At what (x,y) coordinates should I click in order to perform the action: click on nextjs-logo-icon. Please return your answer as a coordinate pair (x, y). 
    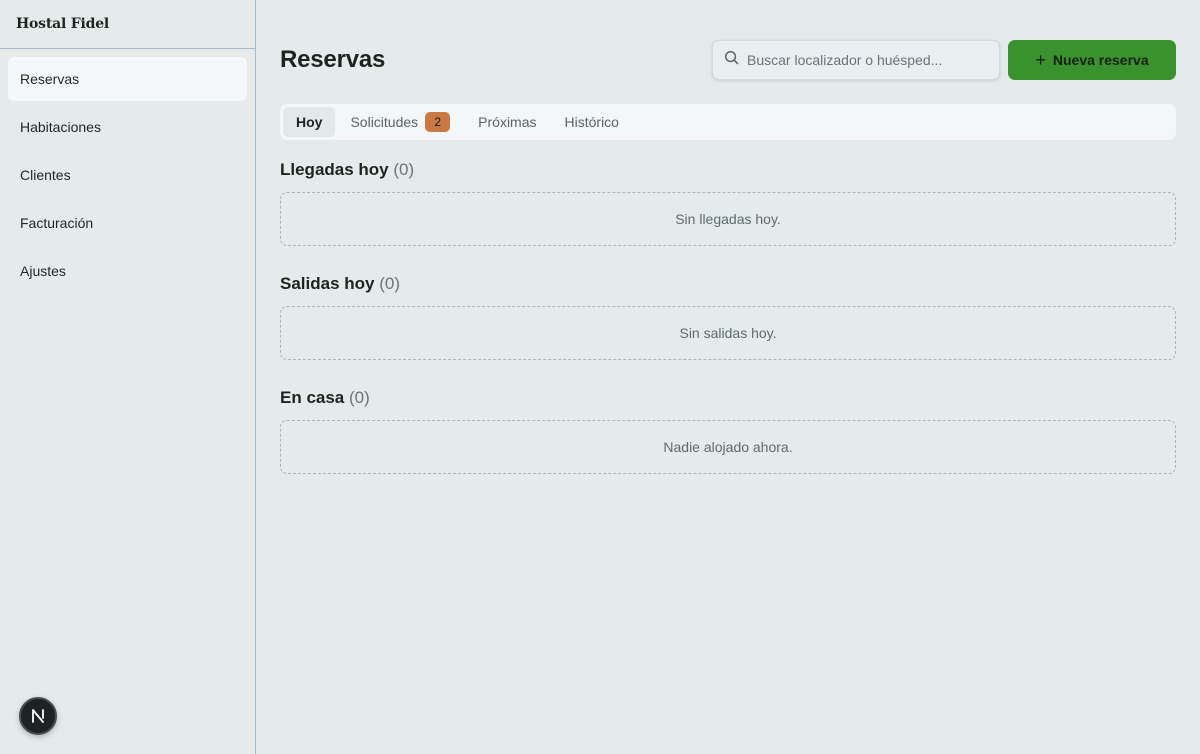
    Looking at the image, I should click on (38, 716).